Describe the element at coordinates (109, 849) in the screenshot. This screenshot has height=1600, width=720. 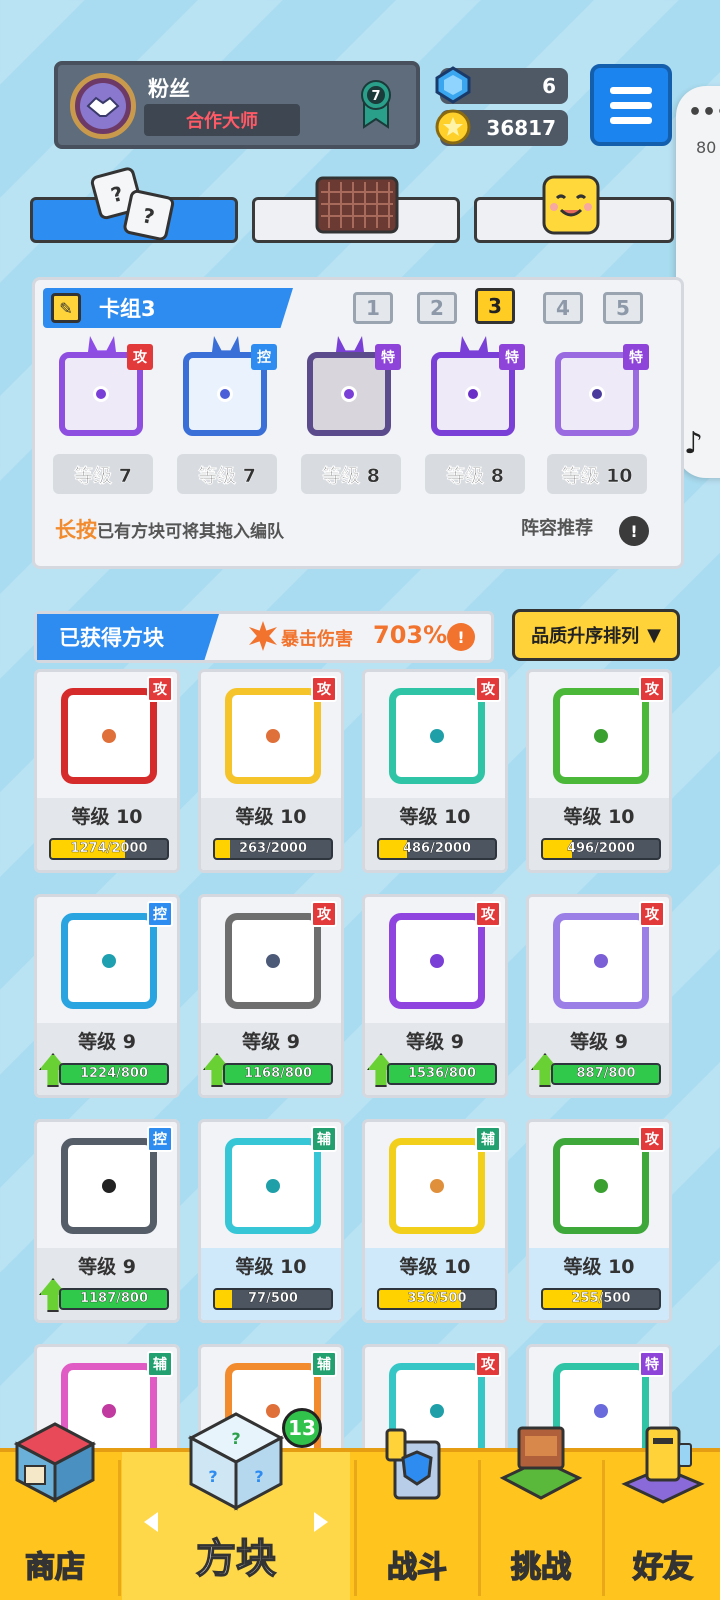
I see `block-progress-bar: 1274/2000` at that location.